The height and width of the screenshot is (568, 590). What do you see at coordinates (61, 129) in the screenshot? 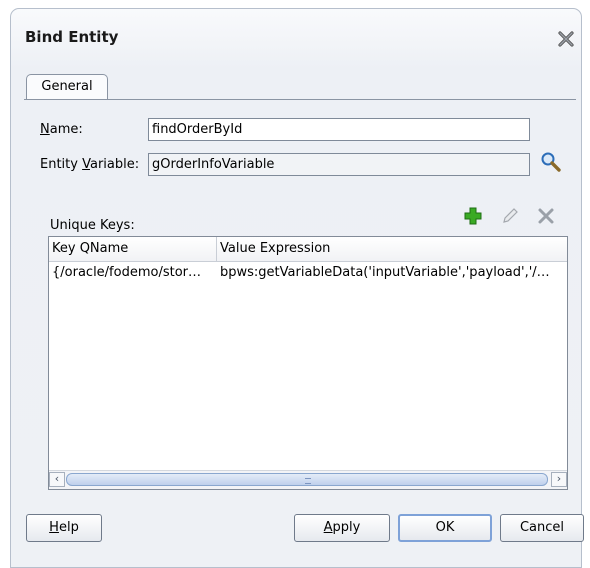
I see `name-label: Name:` at bounding box center [61, 129].